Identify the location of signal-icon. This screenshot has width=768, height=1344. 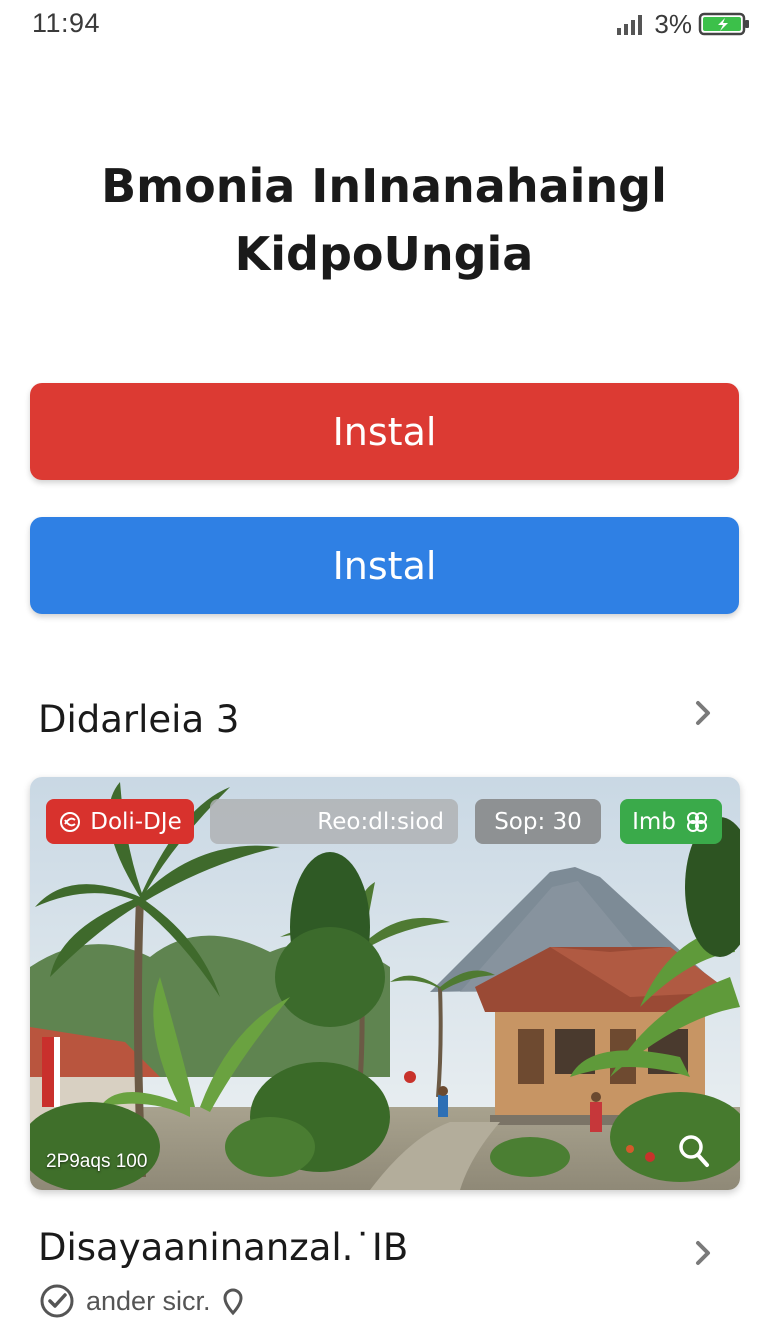
(630, 25).